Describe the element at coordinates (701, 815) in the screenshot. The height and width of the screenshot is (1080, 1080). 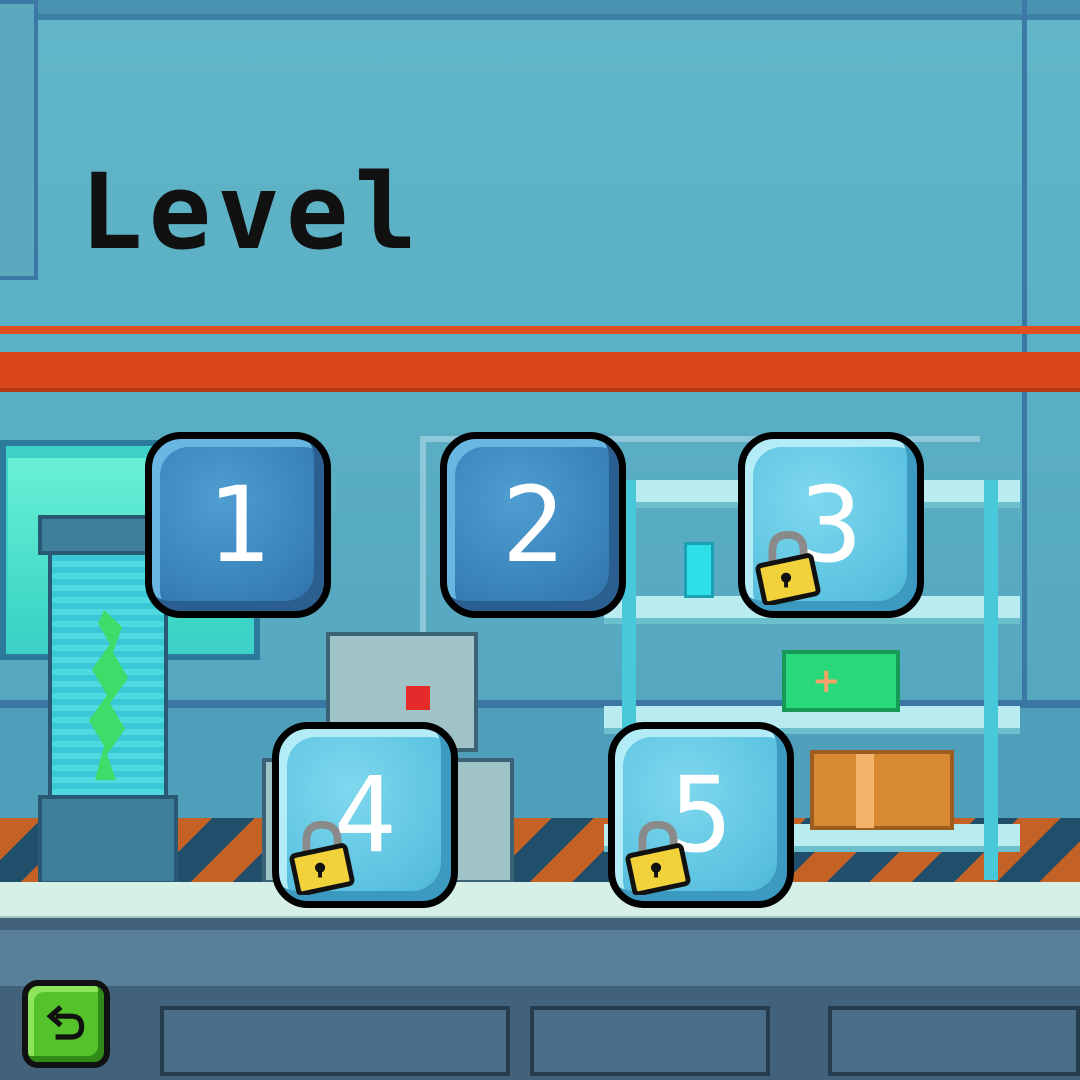
I see `level-5-button: 5` at that location.